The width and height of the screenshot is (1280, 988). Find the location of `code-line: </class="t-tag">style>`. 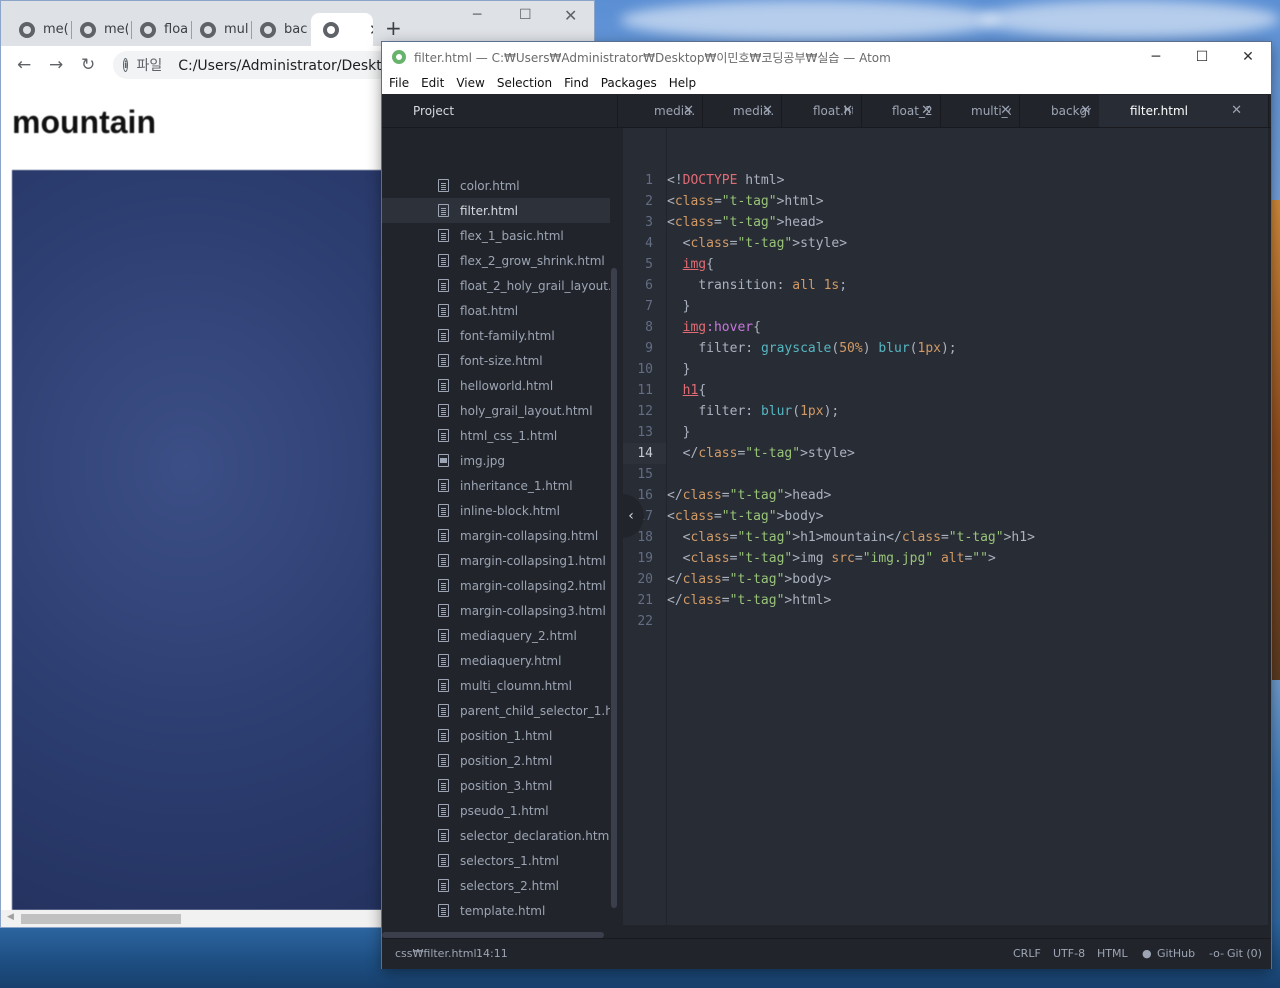

code-line: </class="t-tag">style> is located at coordinates (761, 453).